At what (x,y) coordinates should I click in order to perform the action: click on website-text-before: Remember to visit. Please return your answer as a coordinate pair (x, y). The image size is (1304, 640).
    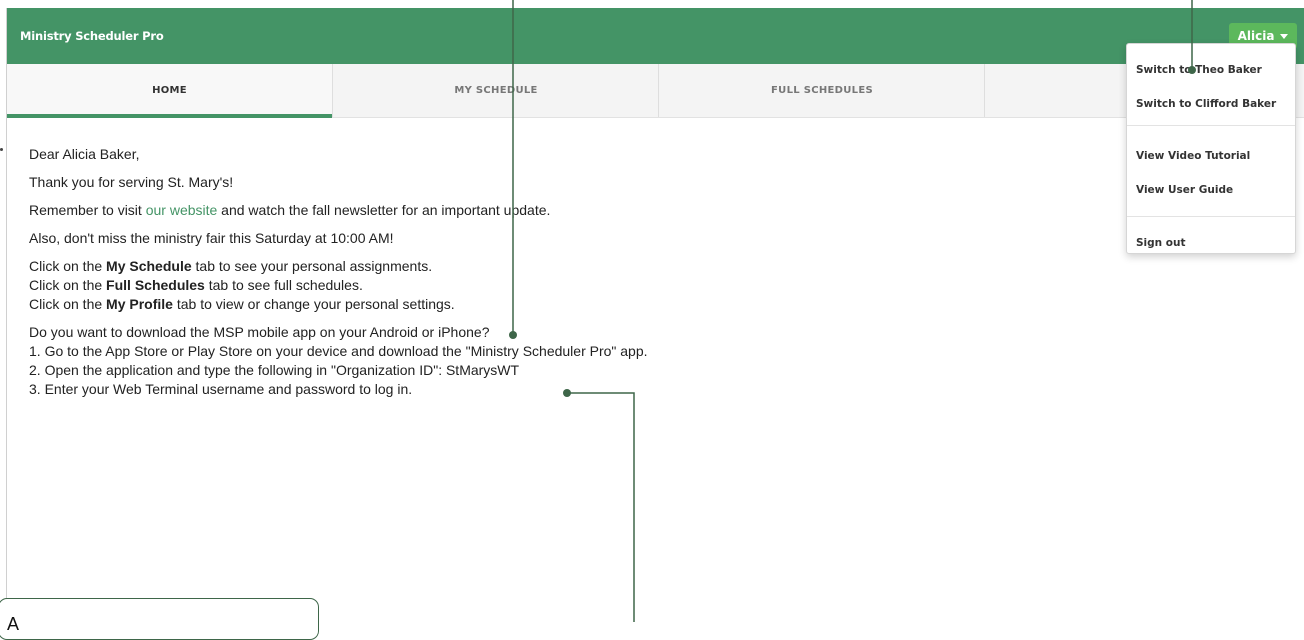
    Looking at the image, I should click on (87, 210).